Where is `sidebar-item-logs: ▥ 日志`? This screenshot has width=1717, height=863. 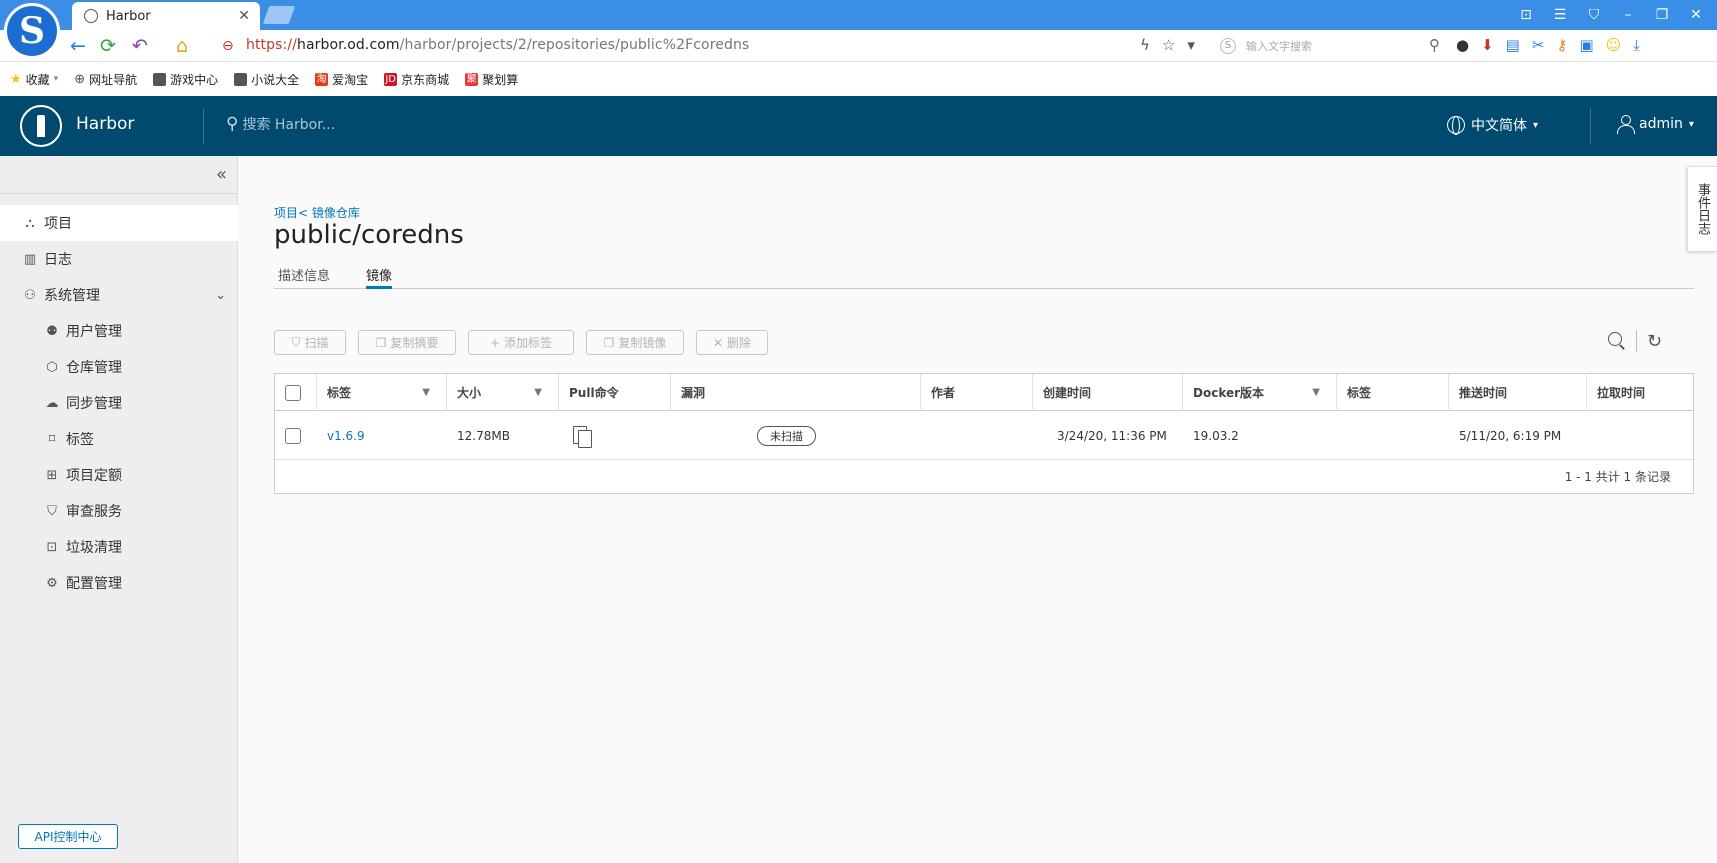
sidebar-item-logs: ▥ 日志 is located at coordinates (119, 259).